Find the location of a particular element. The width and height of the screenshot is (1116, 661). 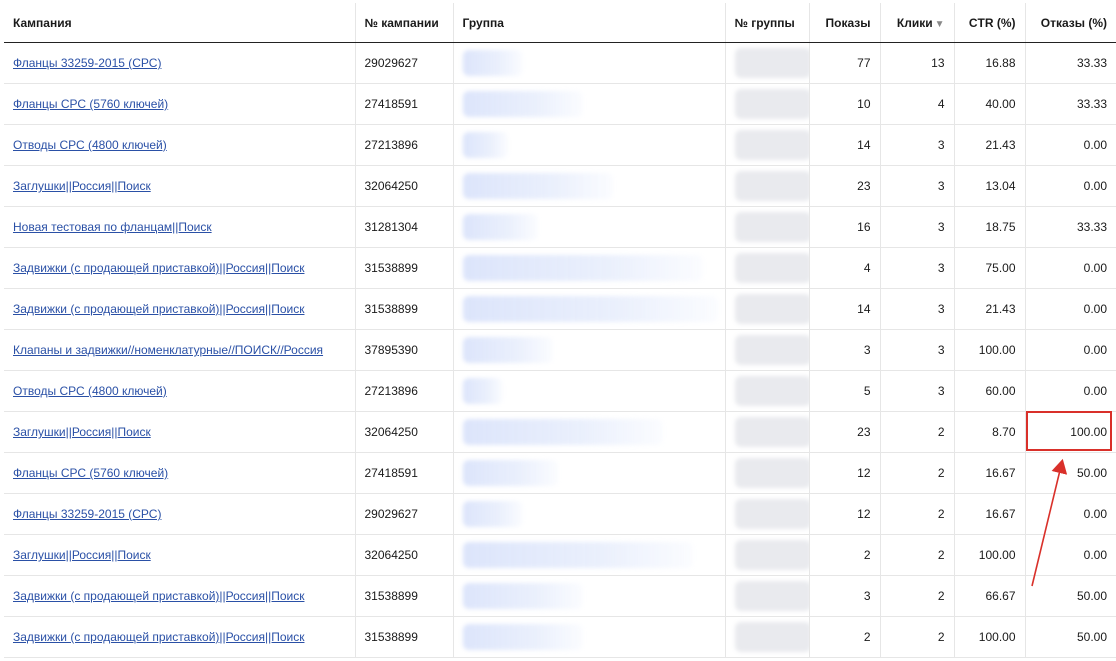

campaign-link: Новая тестовая по фланцам||Поиск is located at coordinates (112, 227).